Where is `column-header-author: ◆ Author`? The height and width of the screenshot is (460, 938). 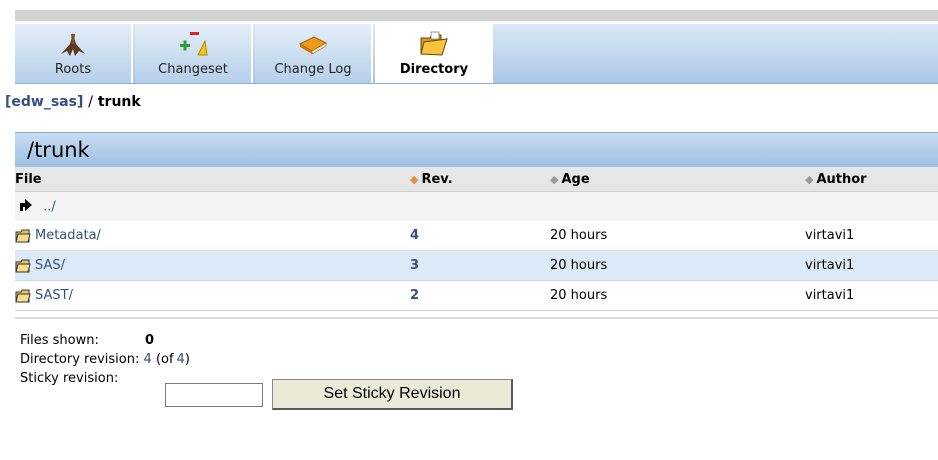
column-header-author: ◆ Author is located at coordinates (871, 179).